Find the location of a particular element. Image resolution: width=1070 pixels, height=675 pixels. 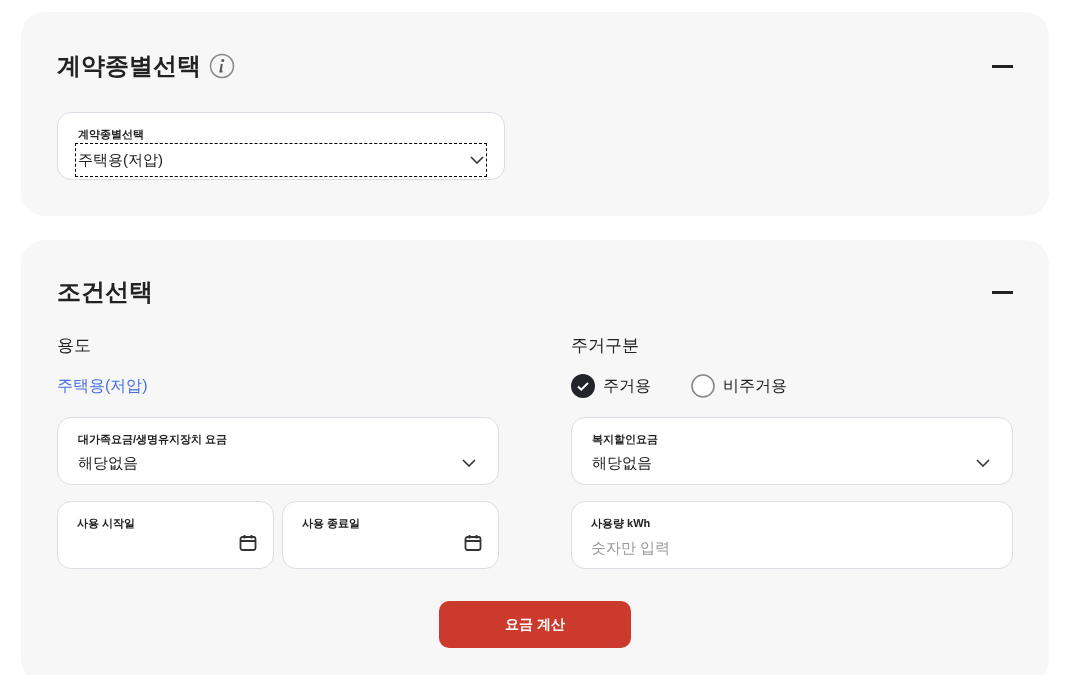

section-title: 조건선택 is located at coordinates (105, 292).